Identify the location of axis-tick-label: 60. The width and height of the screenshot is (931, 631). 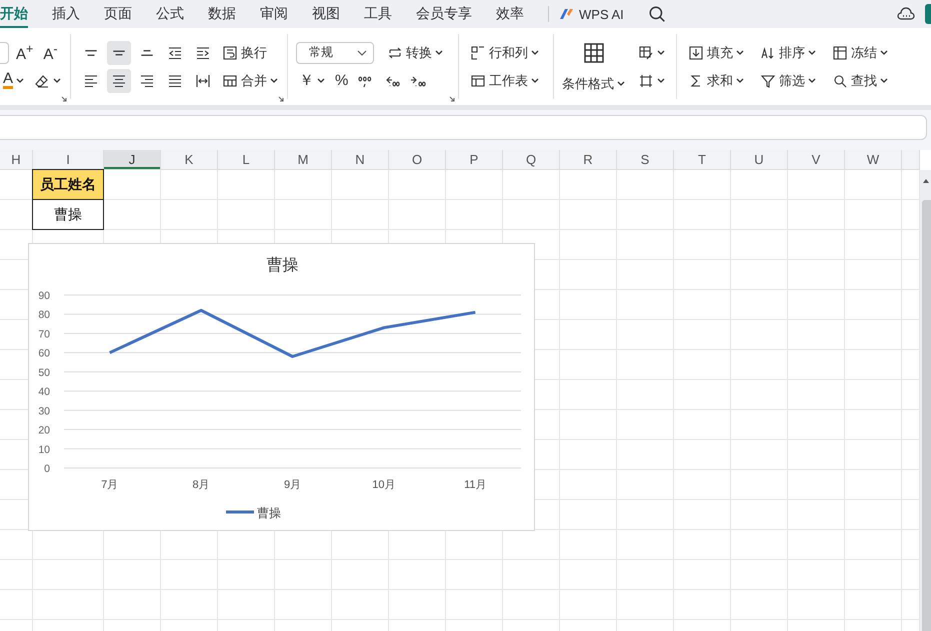
(44, 354).